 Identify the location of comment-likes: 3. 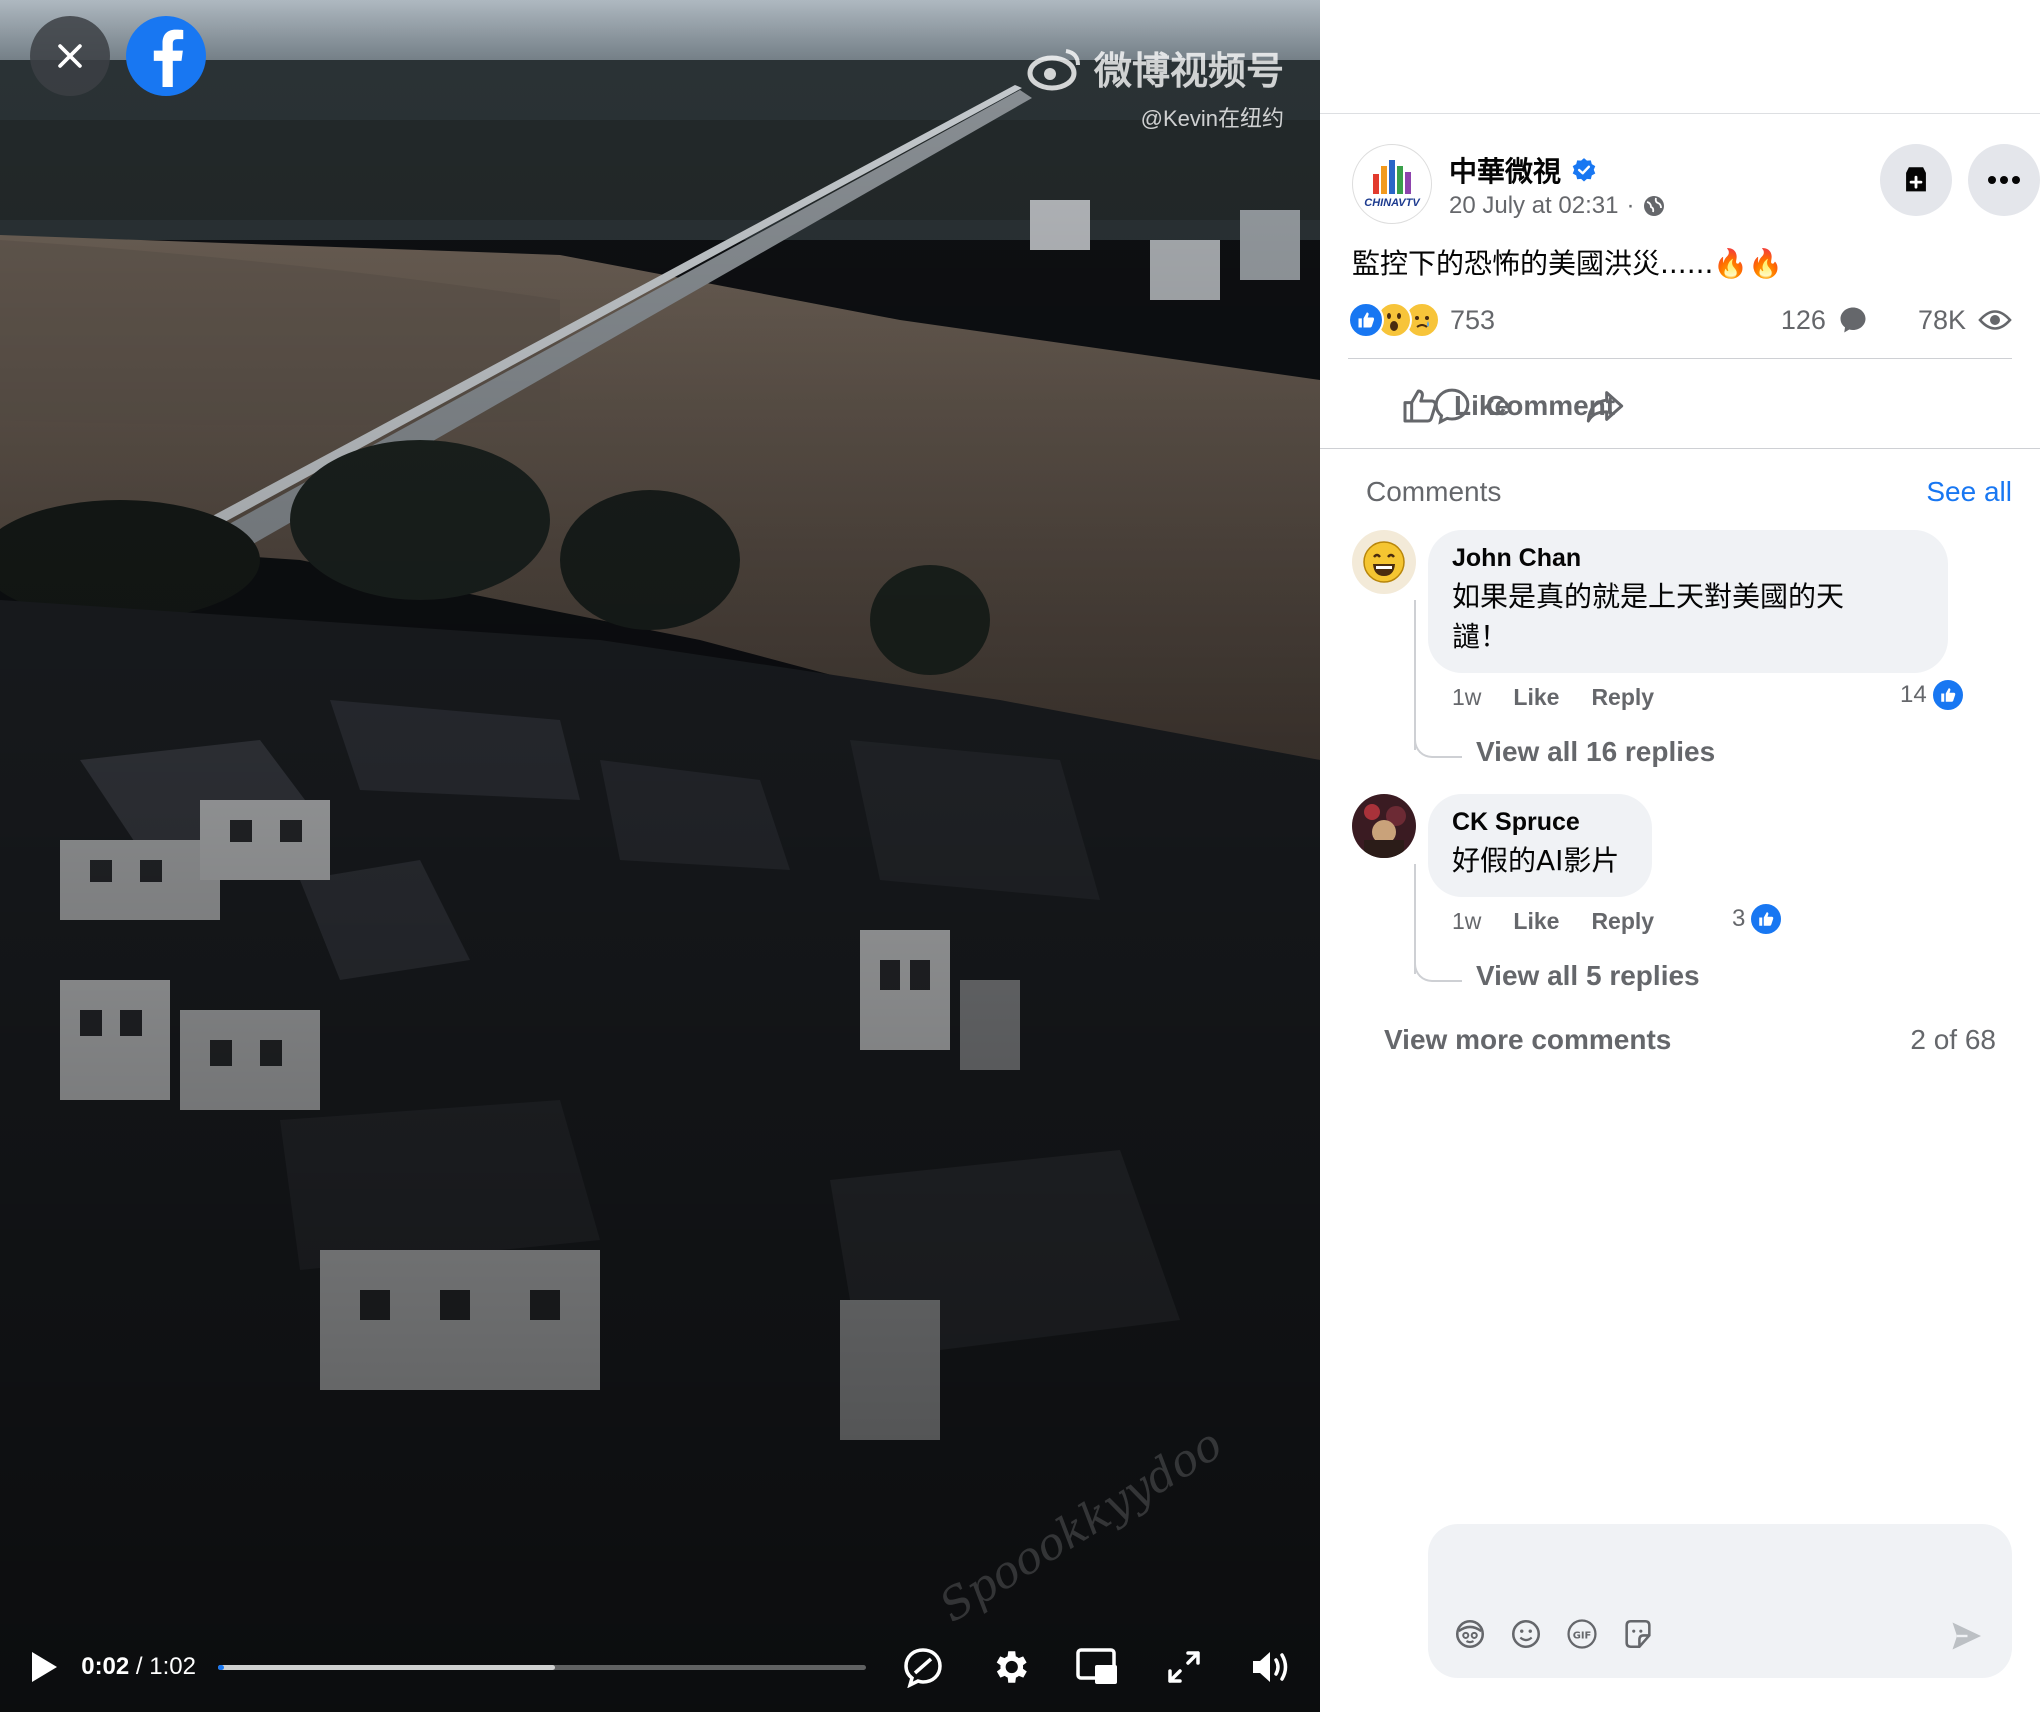
(1758, 919).